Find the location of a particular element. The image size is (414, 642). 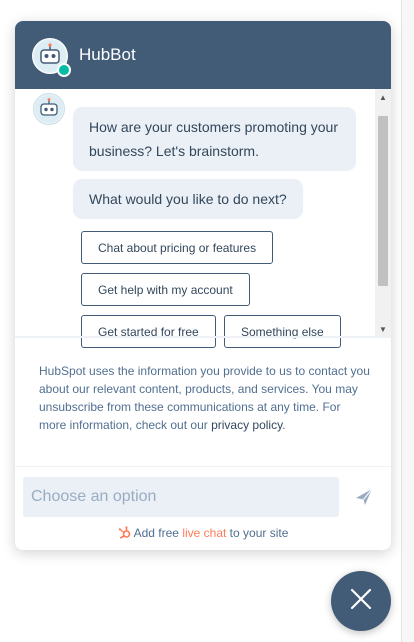

section-divider is located at coordinates (203, 337).